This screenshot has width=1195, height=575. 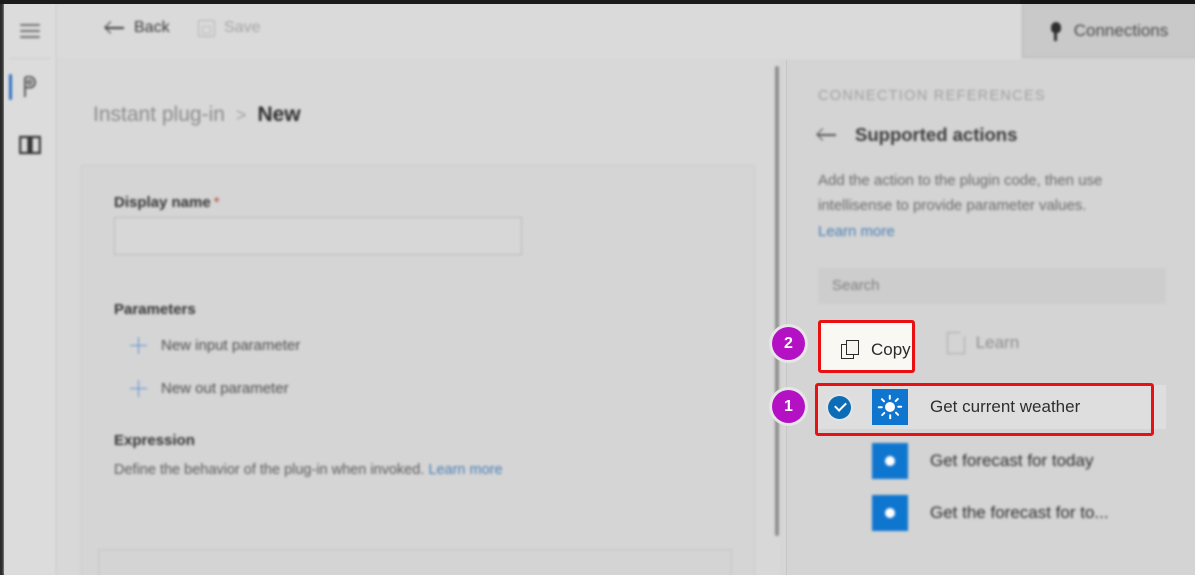 I want to click on back-button: Back, so click(x=138, y=28).